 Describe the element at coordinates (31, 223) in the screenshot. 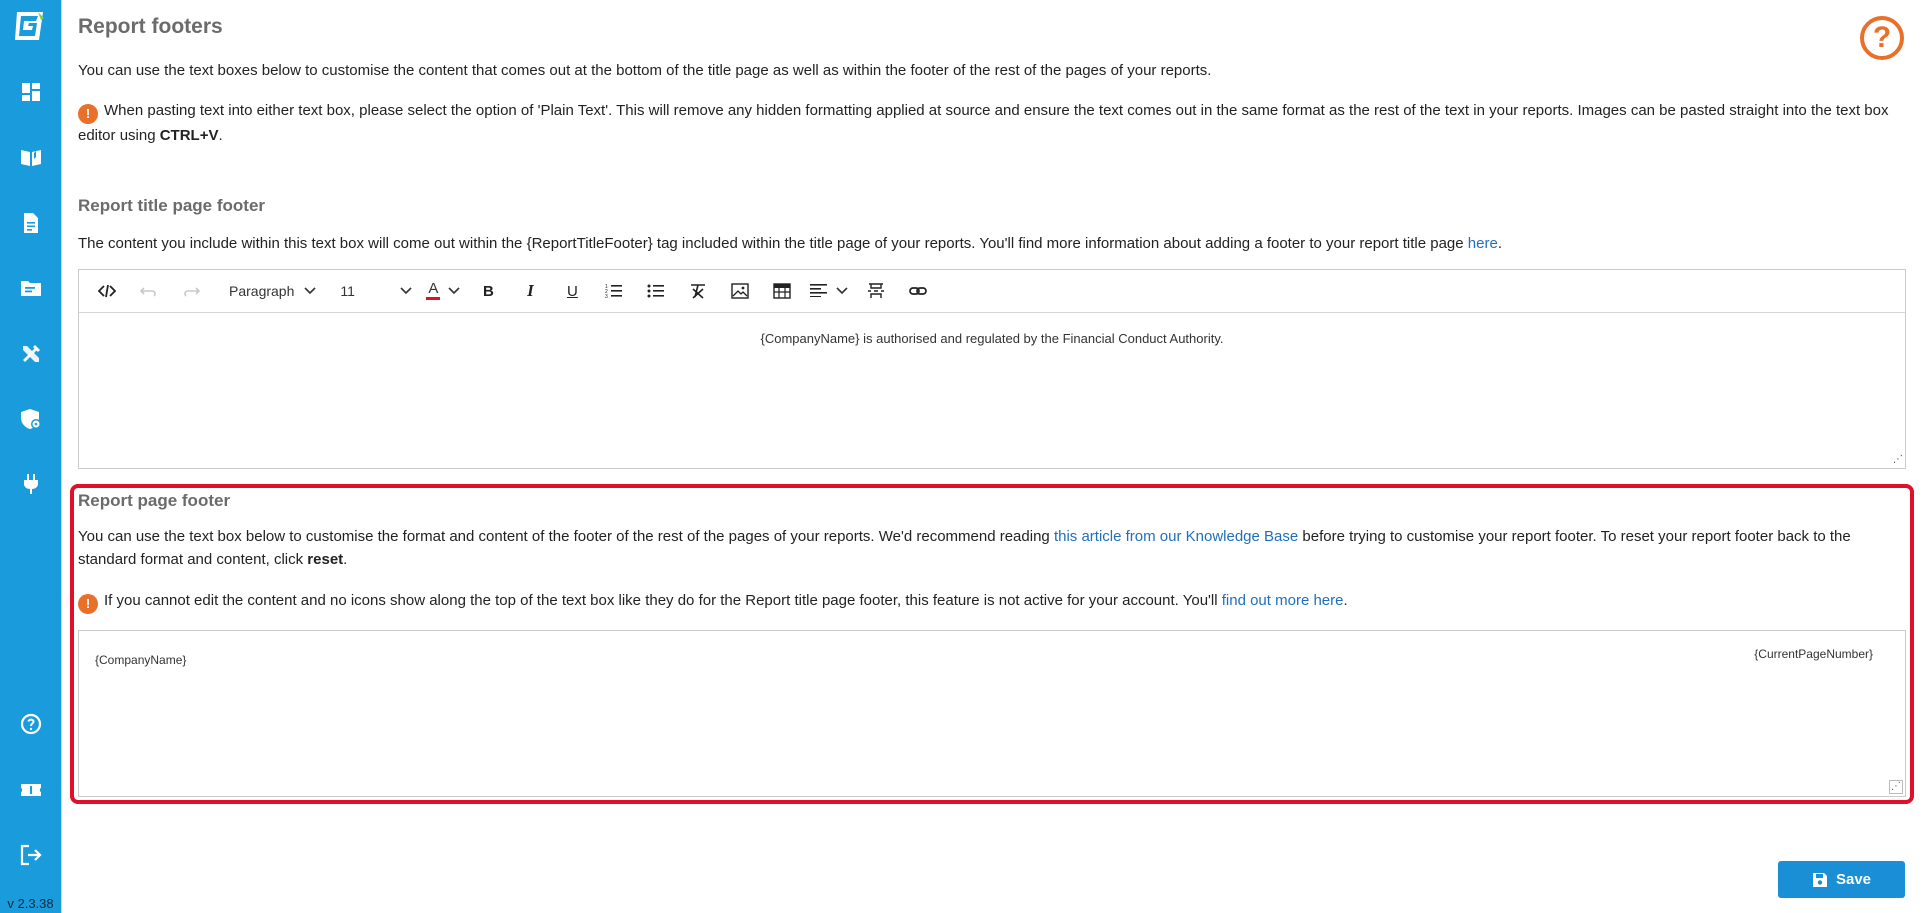

I see `document-icon` at that location.